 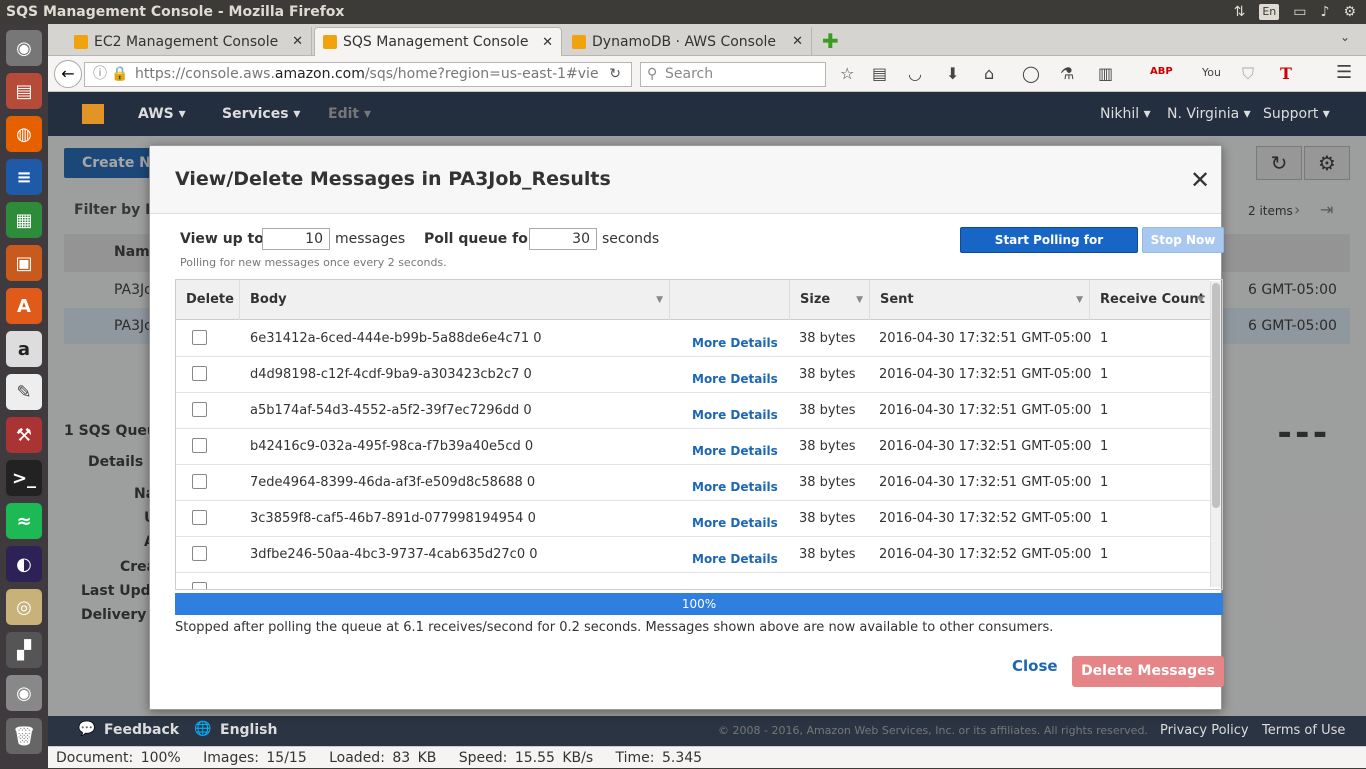 I want to click on view-up-to-input: 10, so click(x=296, y=239).